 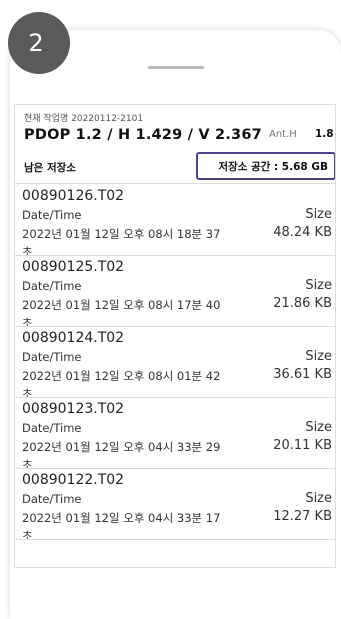 What do you see at coordinates (121, 241) in the screenshot?
I see `date-time-value: 2022년 01월 12일 오후 08시 18분 37초` at bounding box center [121, 241].